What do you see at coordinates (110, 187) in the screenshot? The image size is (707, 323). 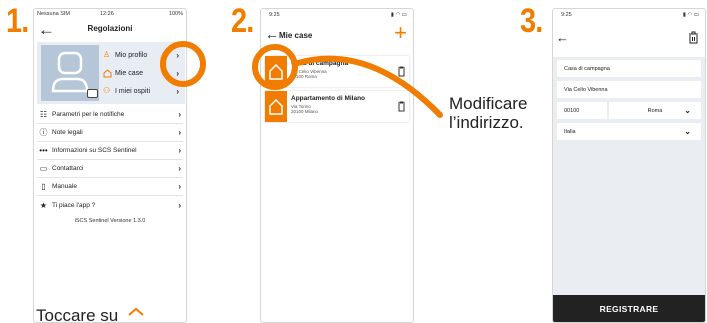 I see `settings-row-manual: ▯ Manuale ›` at bounding box center [110, 187].